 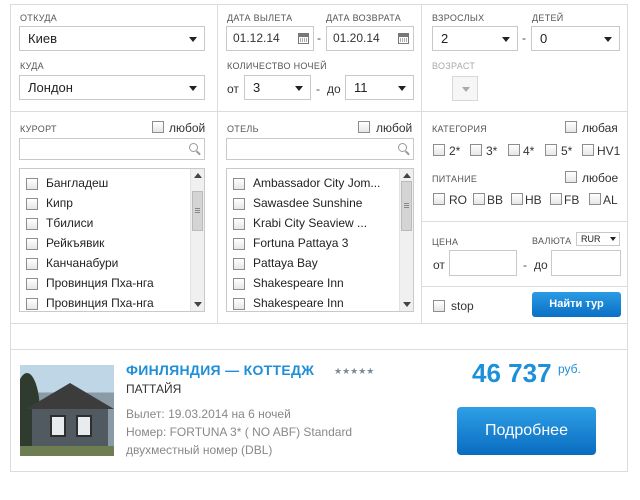 I want to click on list-item: Кипр, so click(x=111, y=205).